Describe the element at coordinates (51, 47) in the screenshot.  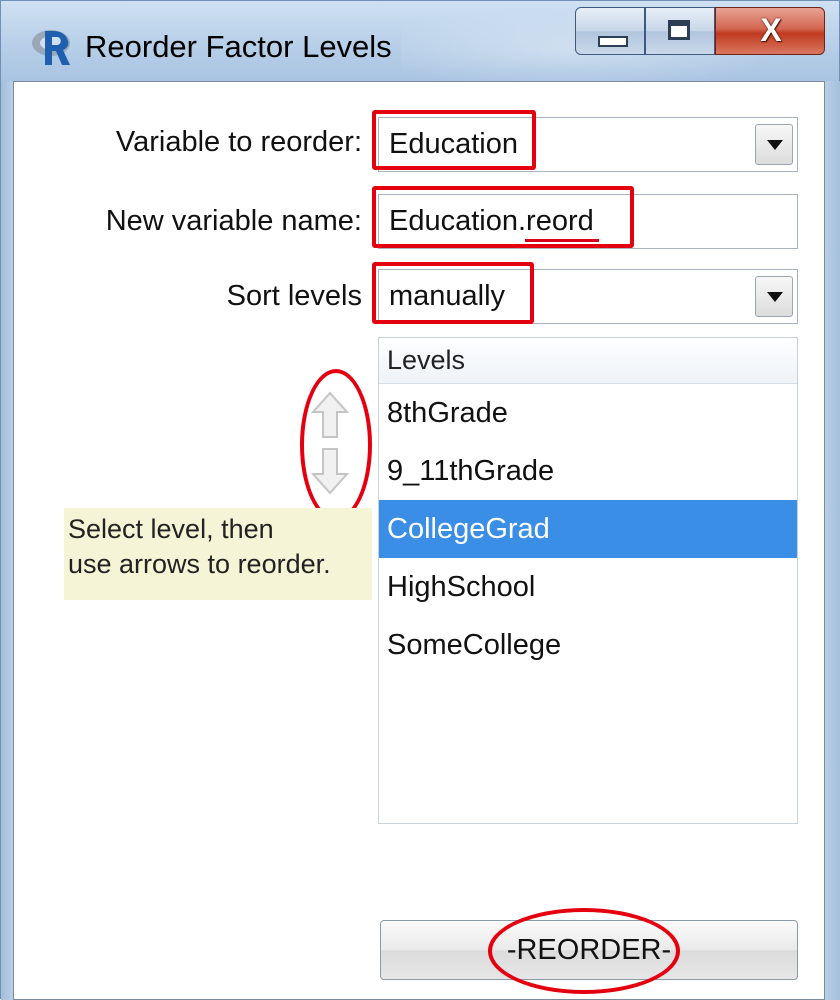
I see `r-logo-icon` at that location.